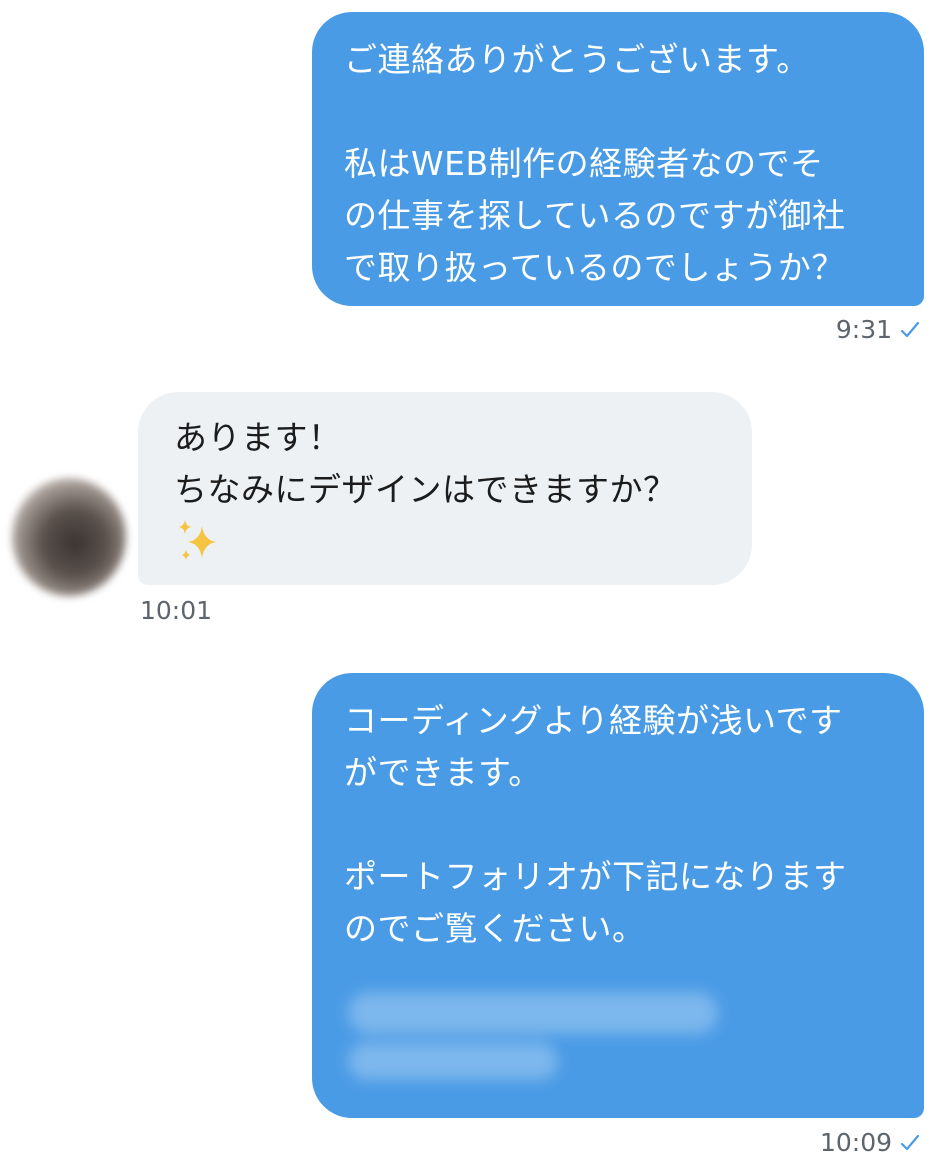 Image resolution: width=938 pixels, height=1166 pixels. Describe the element at coordinates (863, 329) in the screenshot. I see `message-timestamp: 9:31` at that location.